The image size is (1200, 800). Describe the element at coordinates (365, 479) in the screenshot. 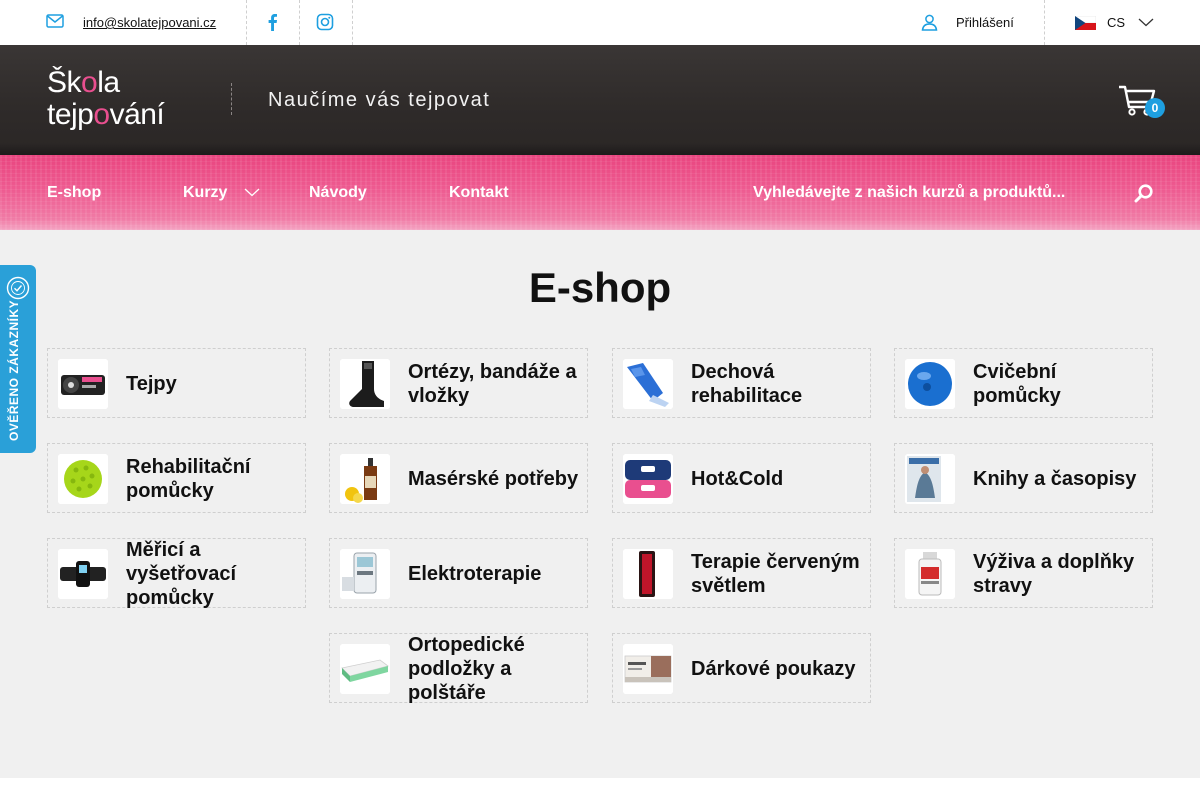

I see `massage-oil-thumb` at that location.